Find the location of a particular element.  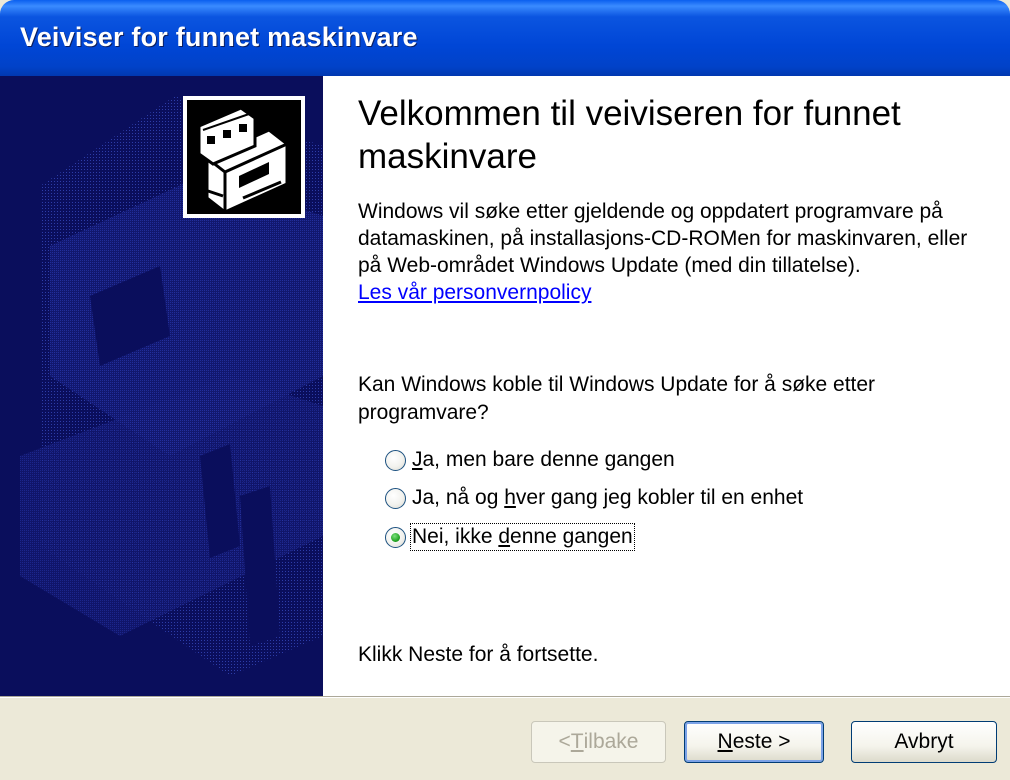

hardware-card-icon is located at coordinates (244, 157).